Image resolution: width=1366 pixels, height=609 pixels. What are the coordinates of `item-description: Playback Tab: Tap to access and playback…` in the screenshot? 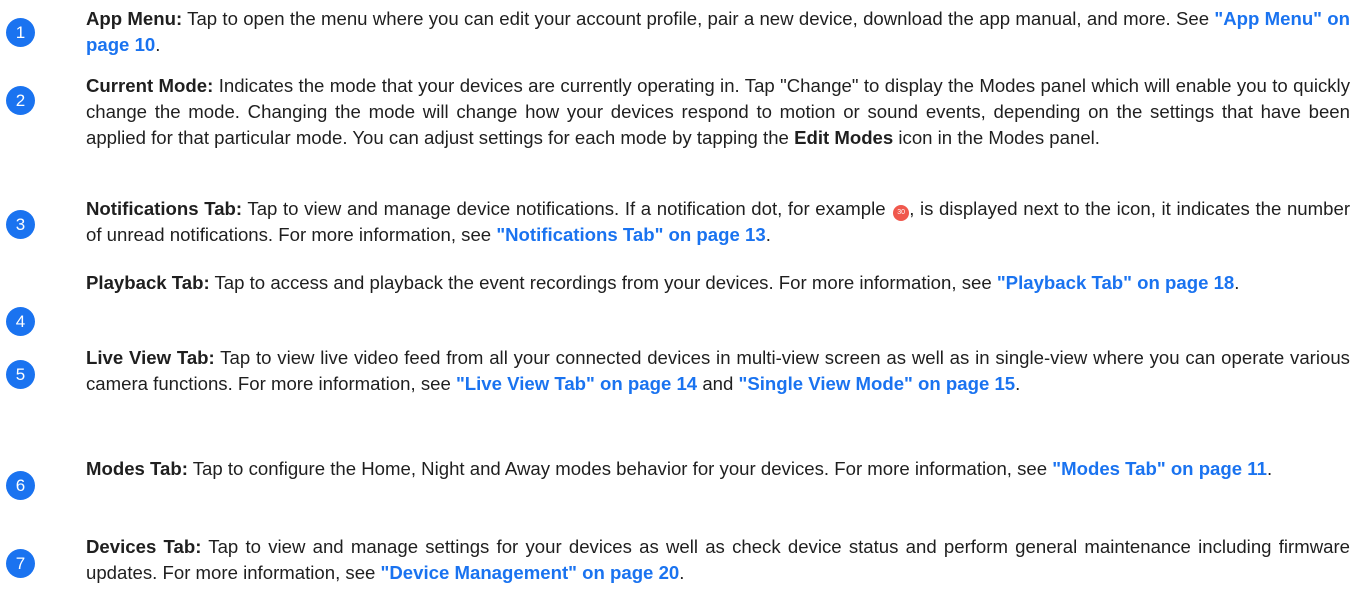 It's located at (718, 283).